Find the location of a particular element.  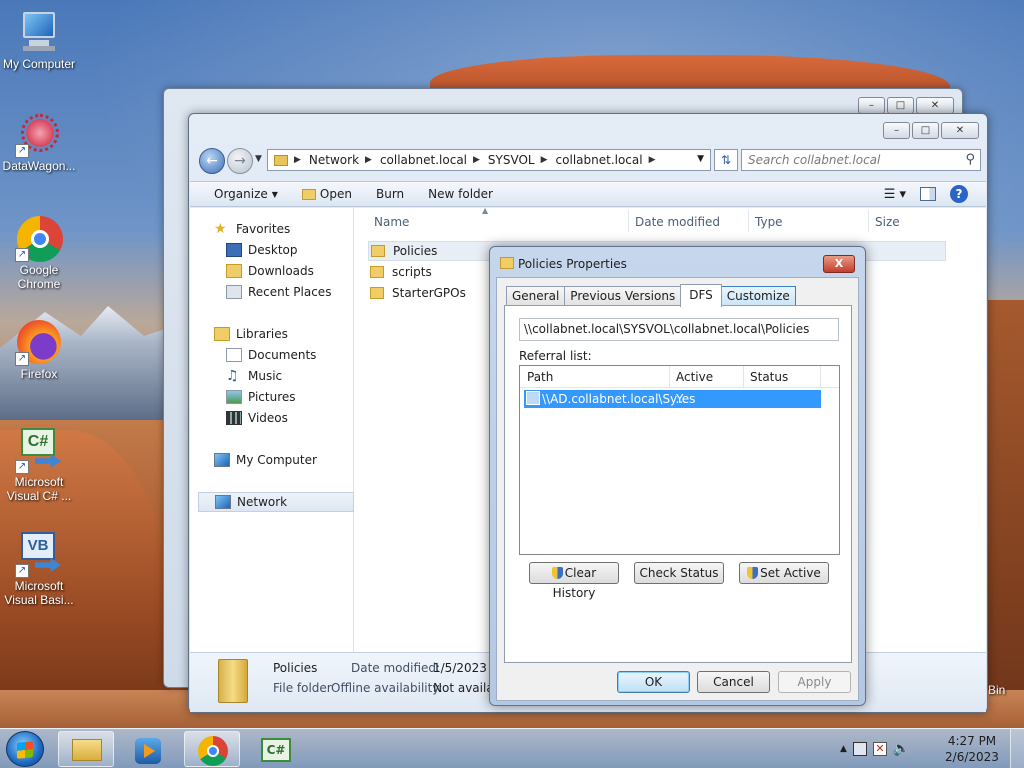

search-icon: ⚲ is located at coordinates (970, 160).